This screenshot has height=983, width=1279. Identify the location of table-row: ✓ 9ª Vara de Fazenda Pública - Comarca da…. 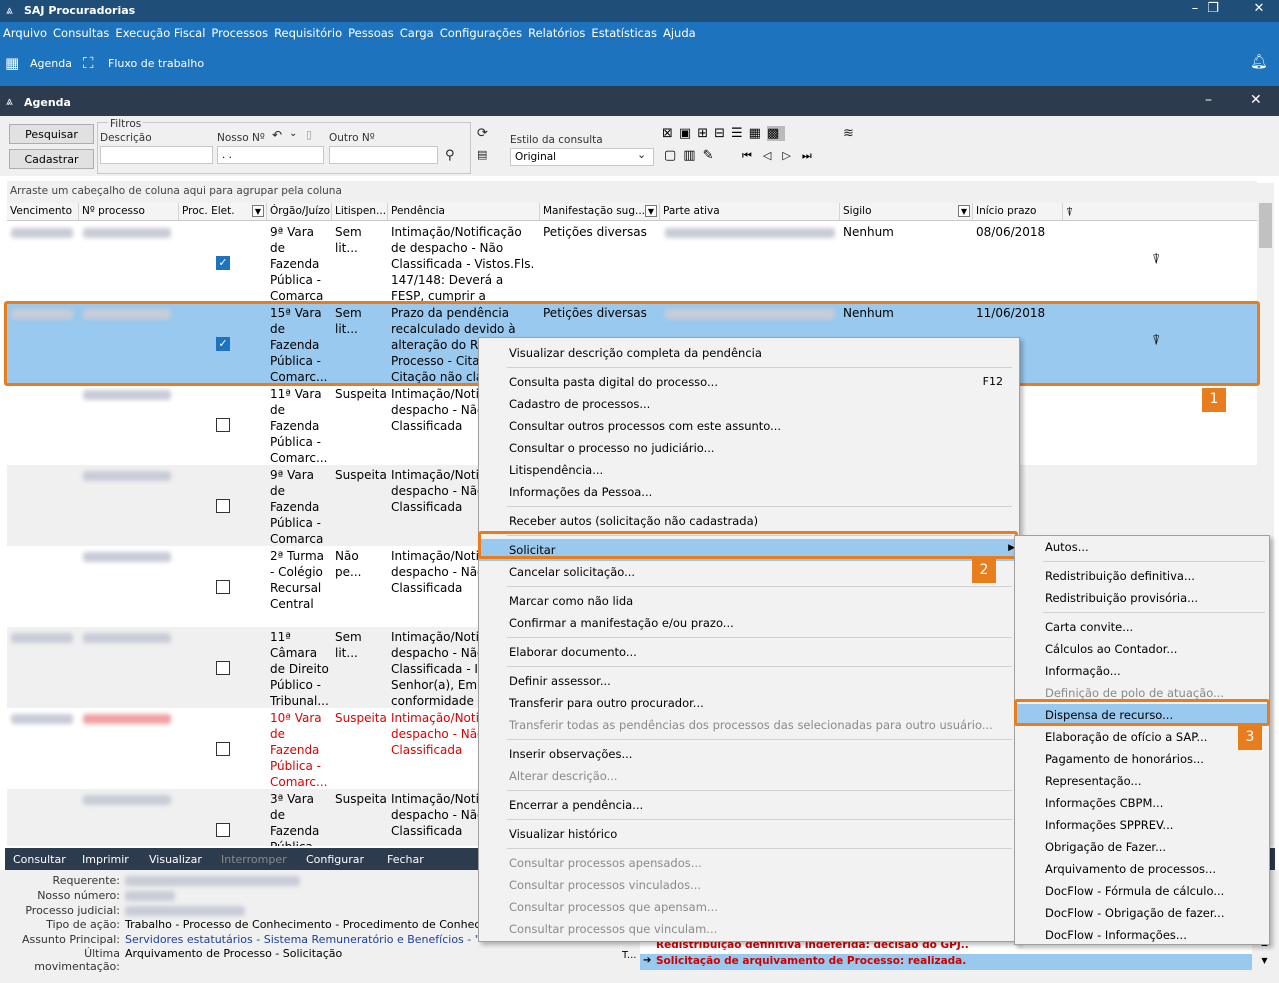
(632, 262).